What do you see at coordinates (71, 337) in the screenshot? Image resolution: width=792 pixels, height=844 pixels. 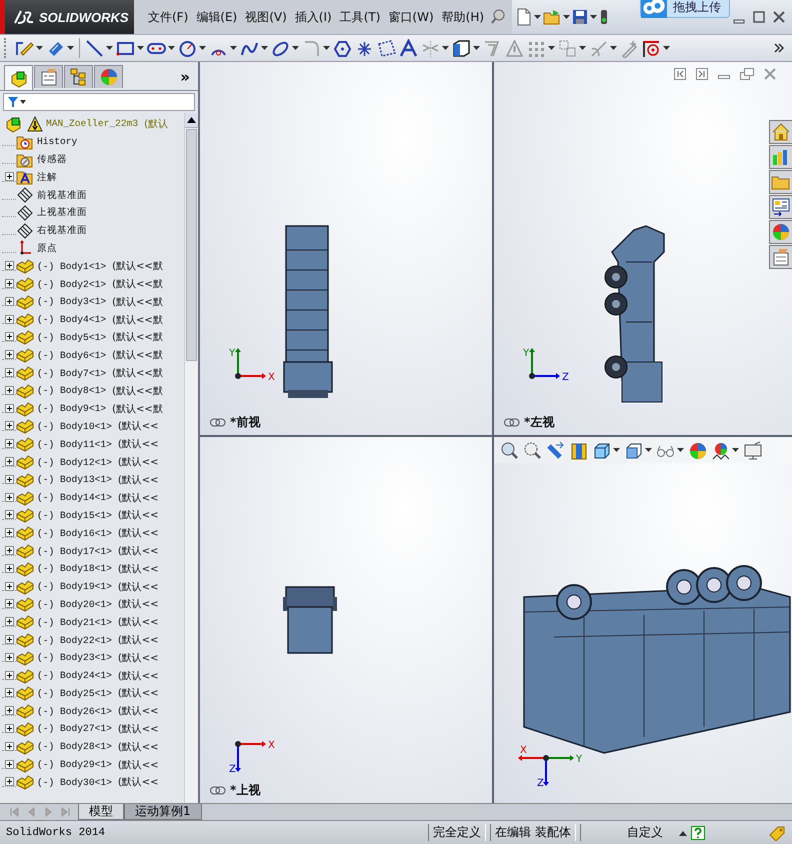 I see `tree-item: (-) Body5<1>` at bounding box center [71, 337].